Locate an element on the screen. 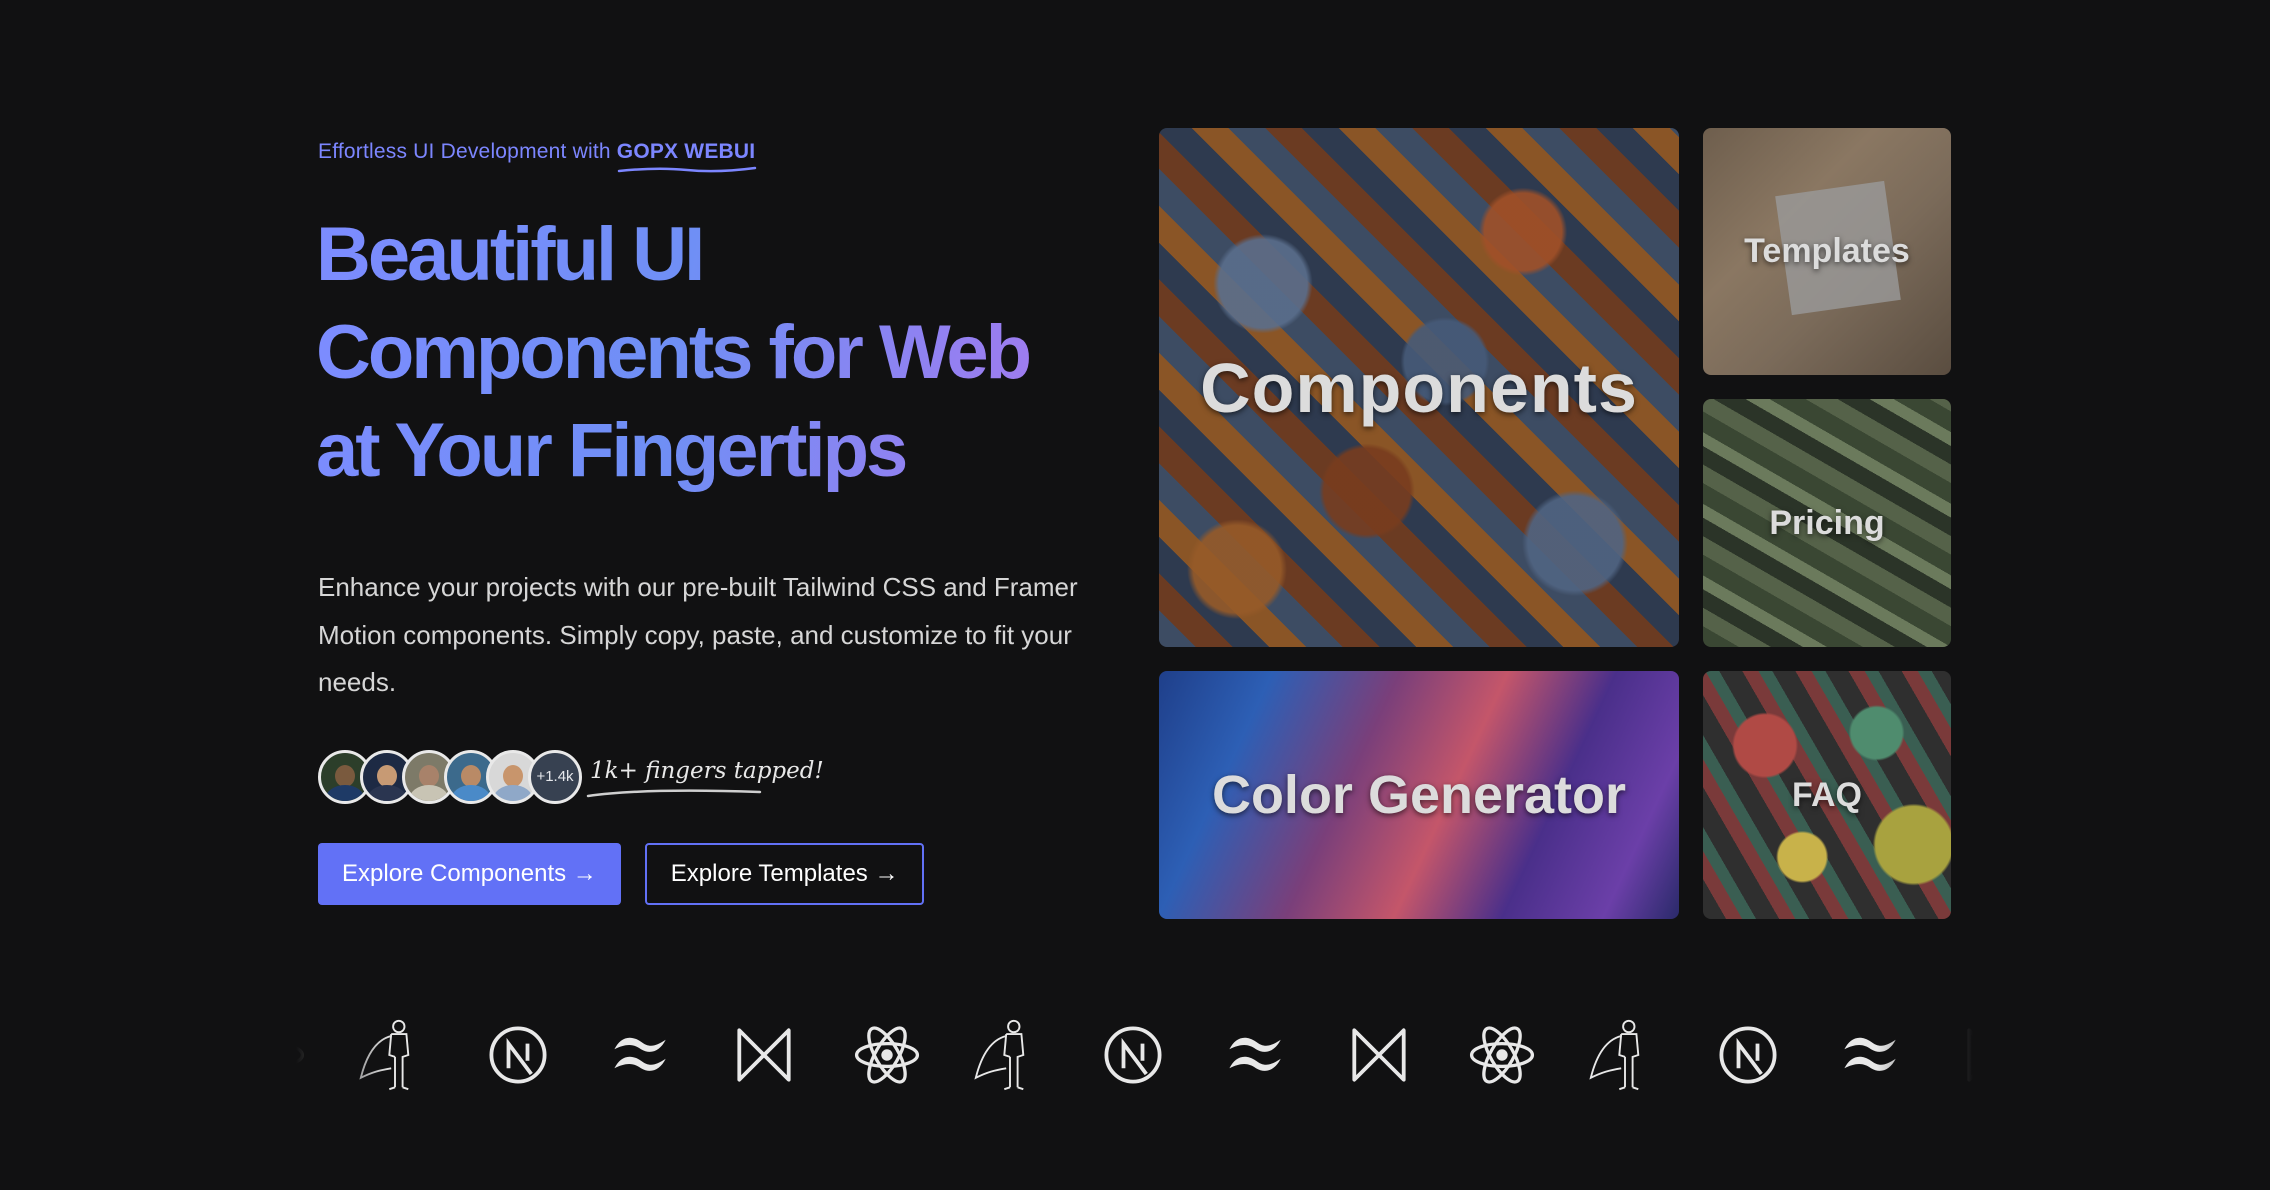 The width and height of the screenshot is (2270, 1190). pricing-tile: Pricing is located at coordinates (1827, 523).